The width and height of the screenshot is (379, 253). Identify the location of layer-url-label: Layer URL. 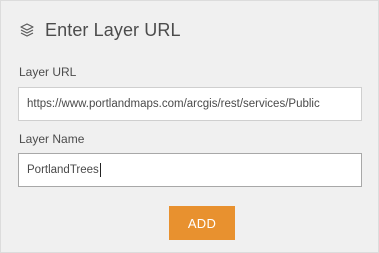
(48, 72).